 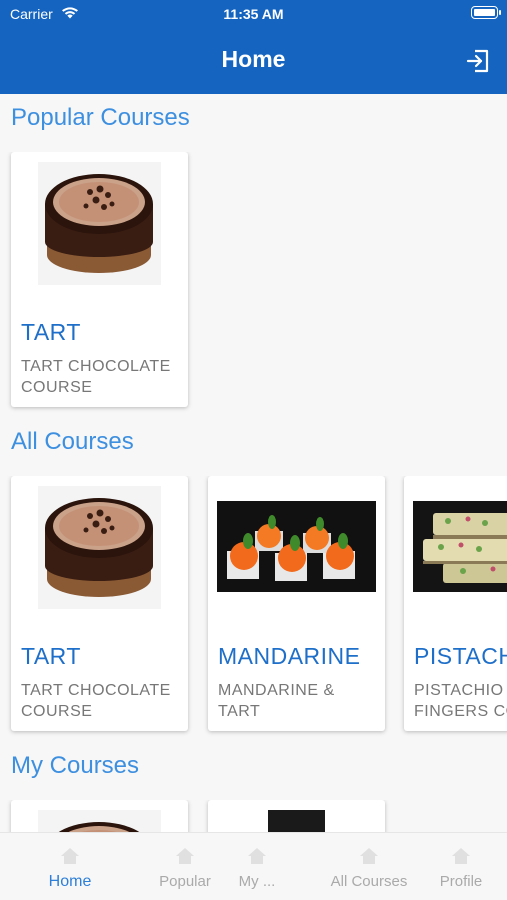 I want to click on course-card-mandarine: MANDARINE MANDARINE & TART, so click(x=296, y=603).